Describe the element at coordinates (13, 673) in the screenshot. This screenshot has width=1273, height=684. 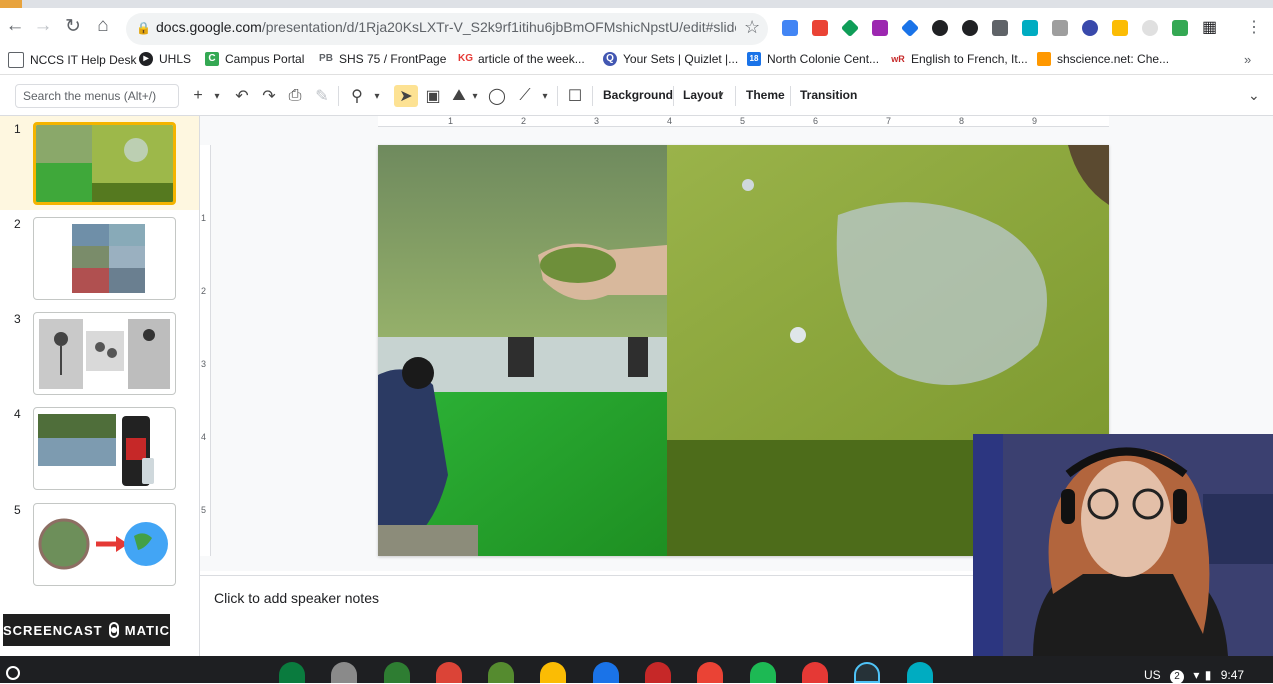
I see `launcher-icon` at that location.